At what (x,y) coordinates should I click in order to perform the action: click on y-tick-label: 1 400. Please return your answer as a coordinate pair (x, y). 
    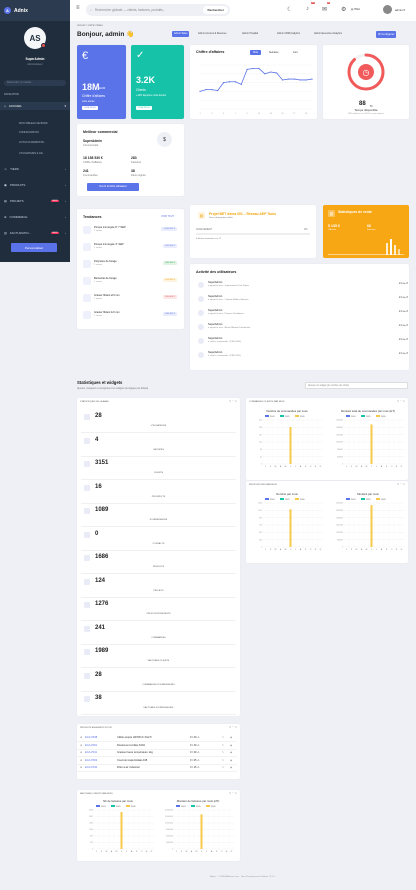
    Looking at the image, I should click on (260, 504).